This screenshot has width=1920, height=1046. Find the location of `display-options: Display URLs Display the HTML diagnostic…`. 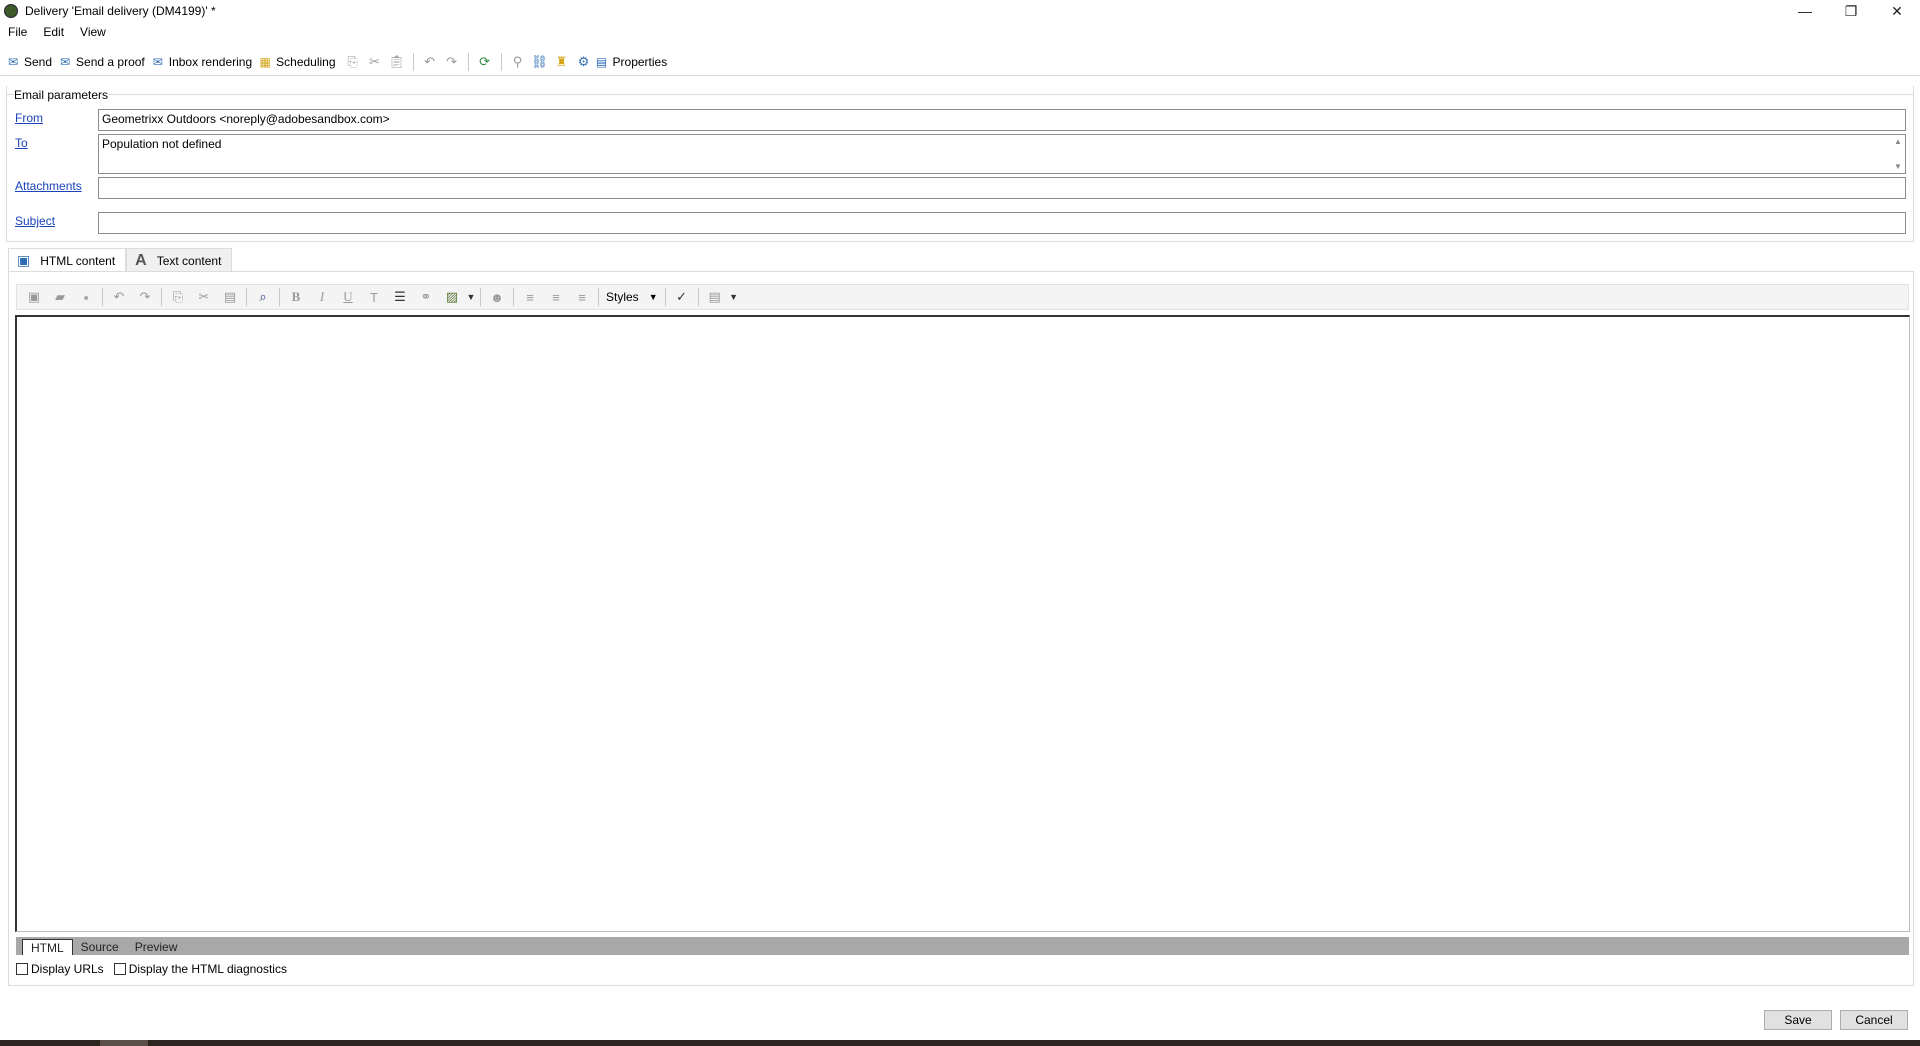

display-options: Display URLs Display the HTML diagnostic… is located at coordinates (156, 969).